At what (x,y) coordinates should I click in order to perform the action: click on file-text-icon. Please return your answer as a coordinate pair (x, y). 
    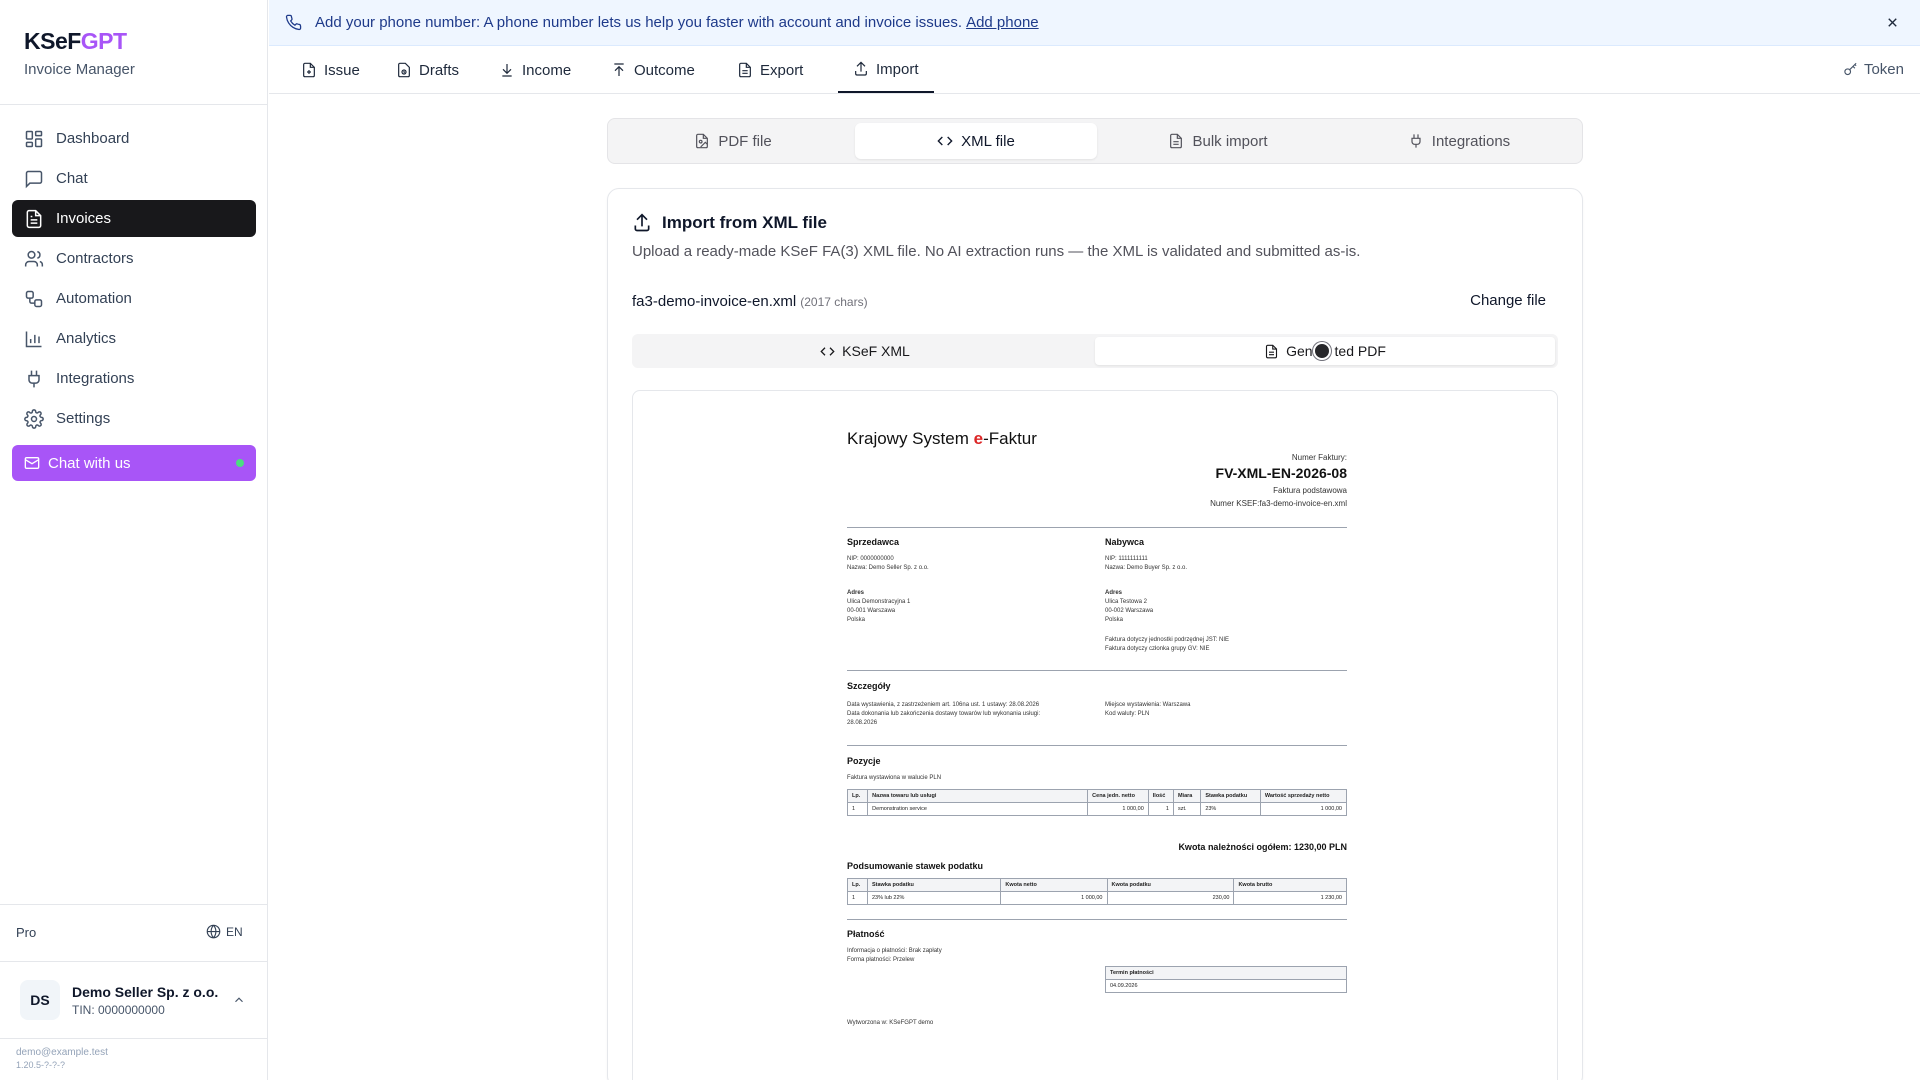
    Looking at the image, I should click on (745, 70).